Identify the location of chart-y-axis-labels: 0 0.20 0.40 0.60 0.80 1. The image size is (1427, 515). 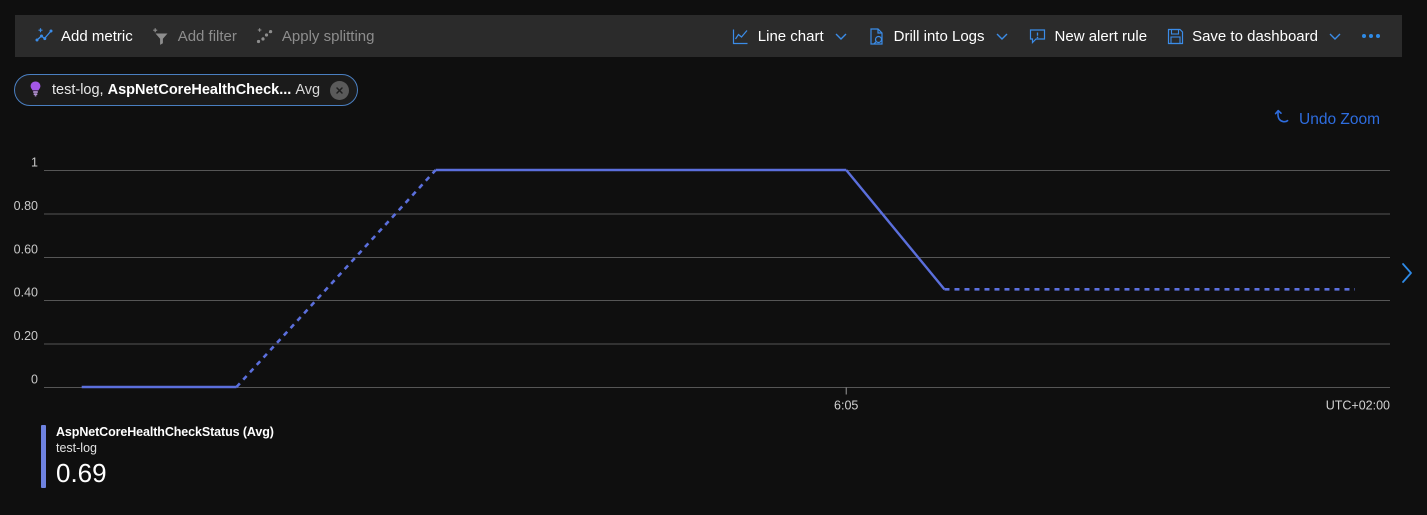
(26, 271).